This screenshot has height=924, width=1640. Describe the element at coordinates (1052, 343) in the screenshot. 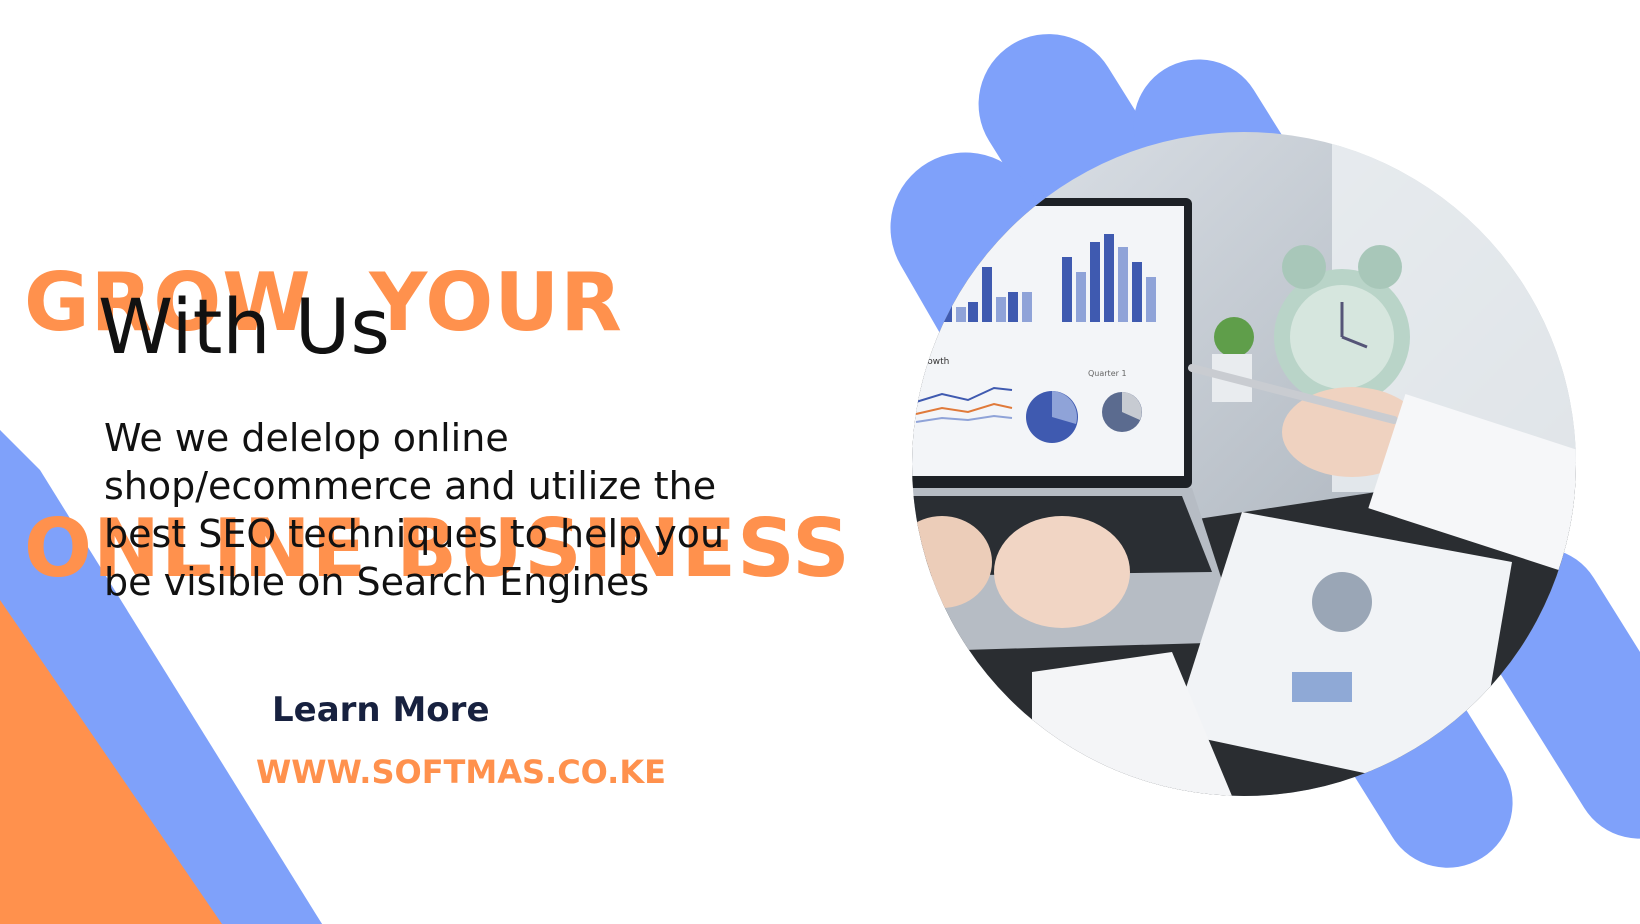

I see `laptop-screen: ss income growth Quarter 1` at that location.